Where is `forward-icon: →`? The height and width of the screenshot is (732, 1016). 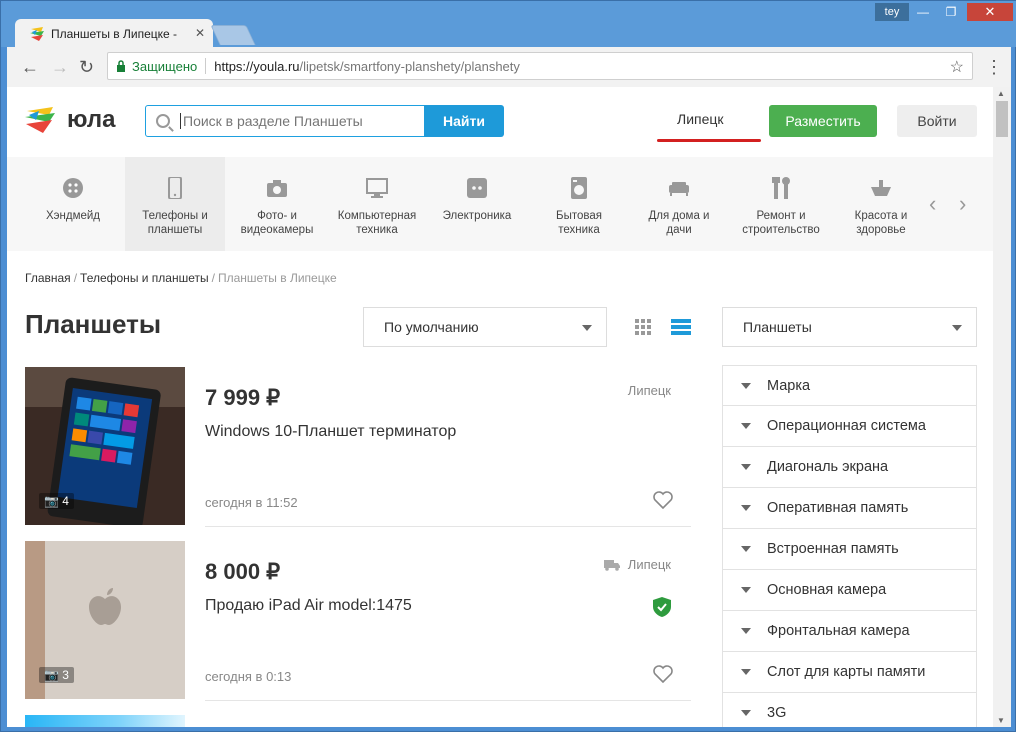
forward-icon: → is located at coordinates (60, 67).